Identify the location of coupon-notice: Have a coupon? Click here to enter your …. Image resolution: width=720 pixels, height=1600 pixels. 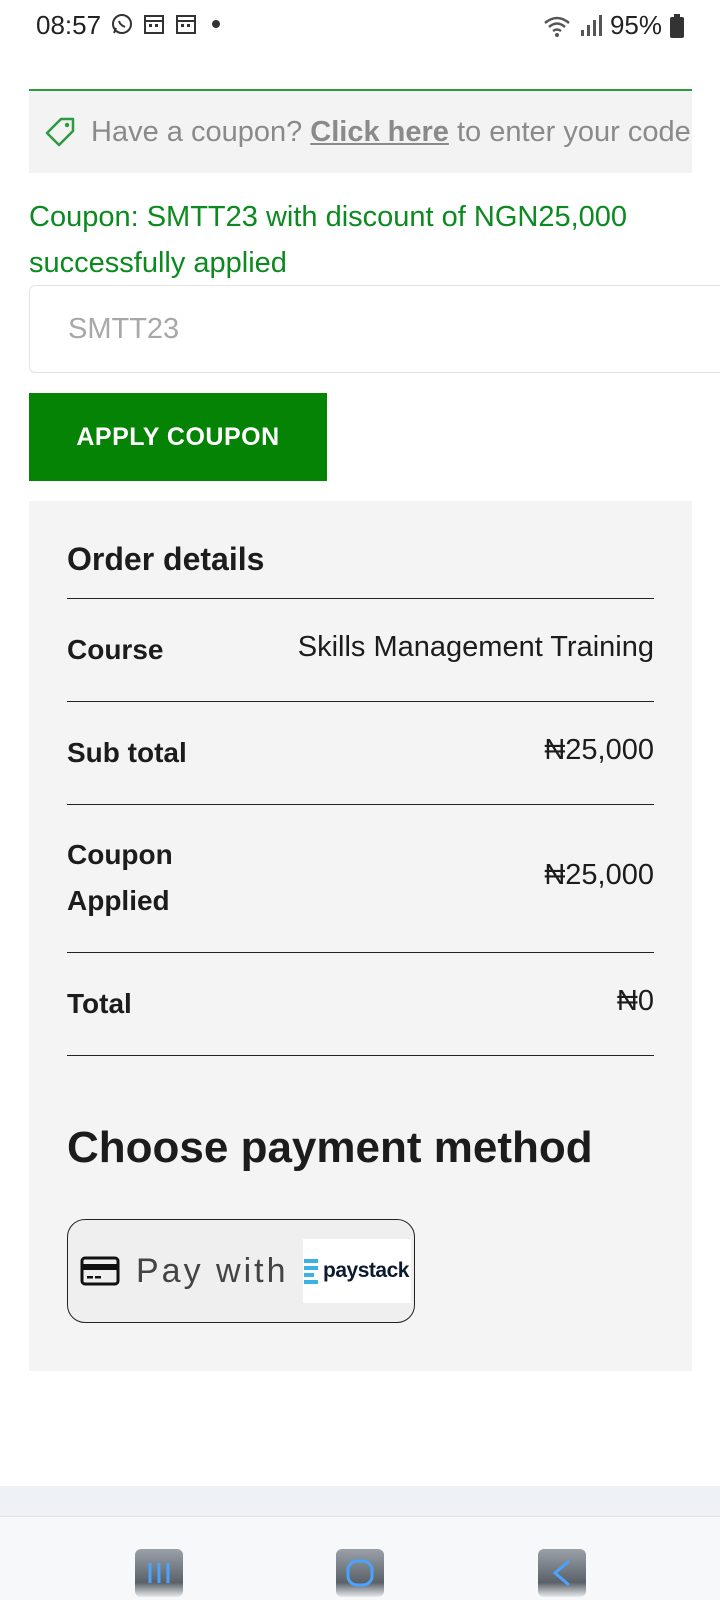
(360, 131).